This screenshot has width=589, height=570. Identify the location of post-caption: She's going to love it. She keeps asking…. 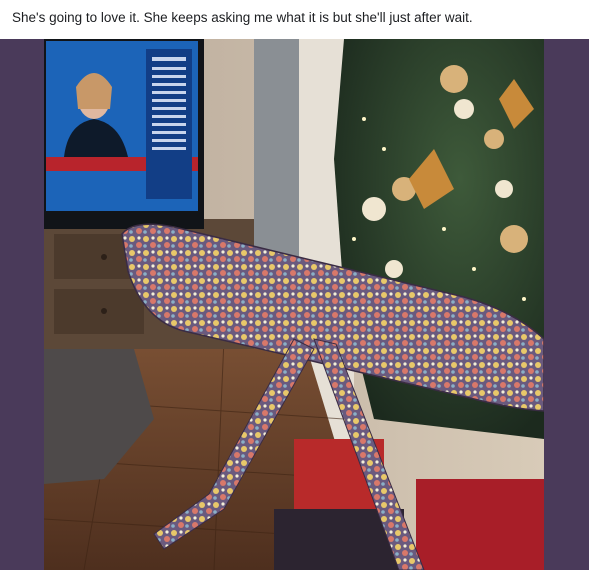
(242, 17).